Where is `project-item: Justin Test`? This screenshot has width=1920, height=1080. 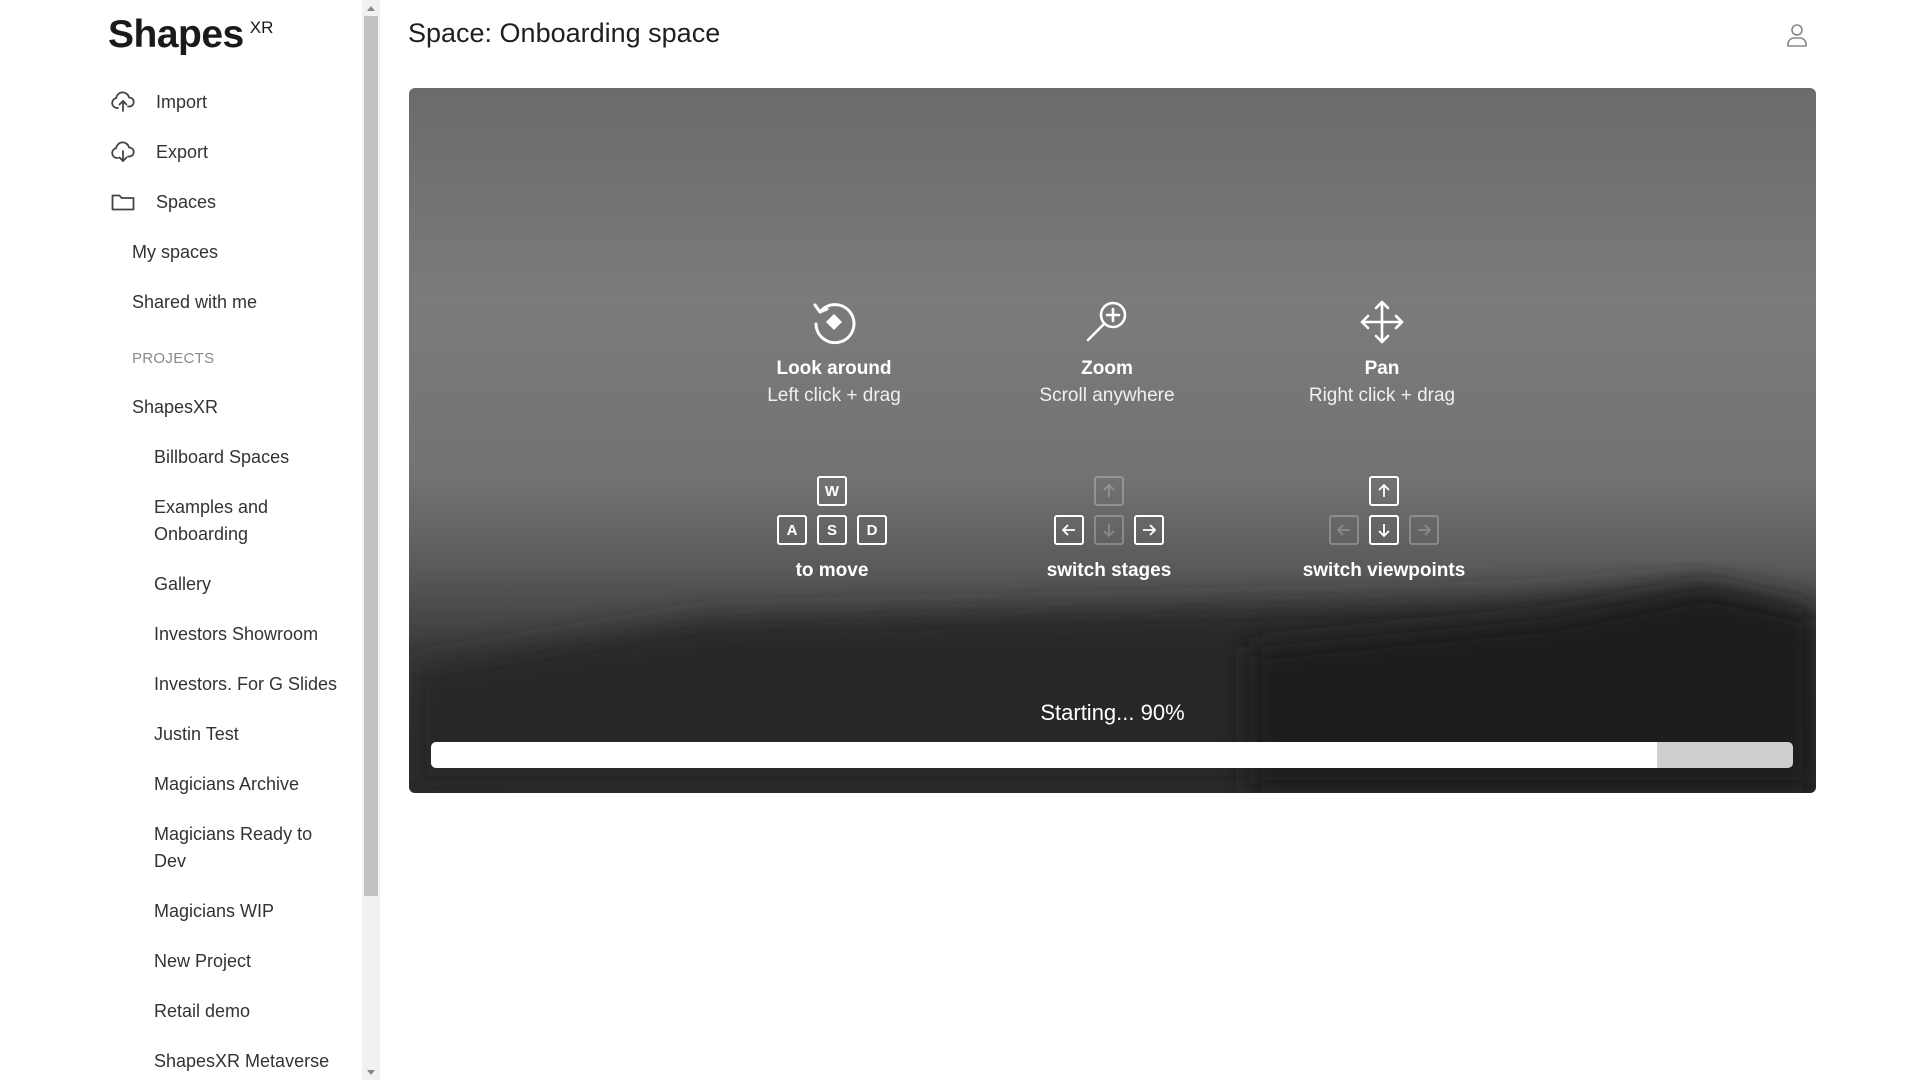 project-item: Justin Test is located at coordinates (249, 734).